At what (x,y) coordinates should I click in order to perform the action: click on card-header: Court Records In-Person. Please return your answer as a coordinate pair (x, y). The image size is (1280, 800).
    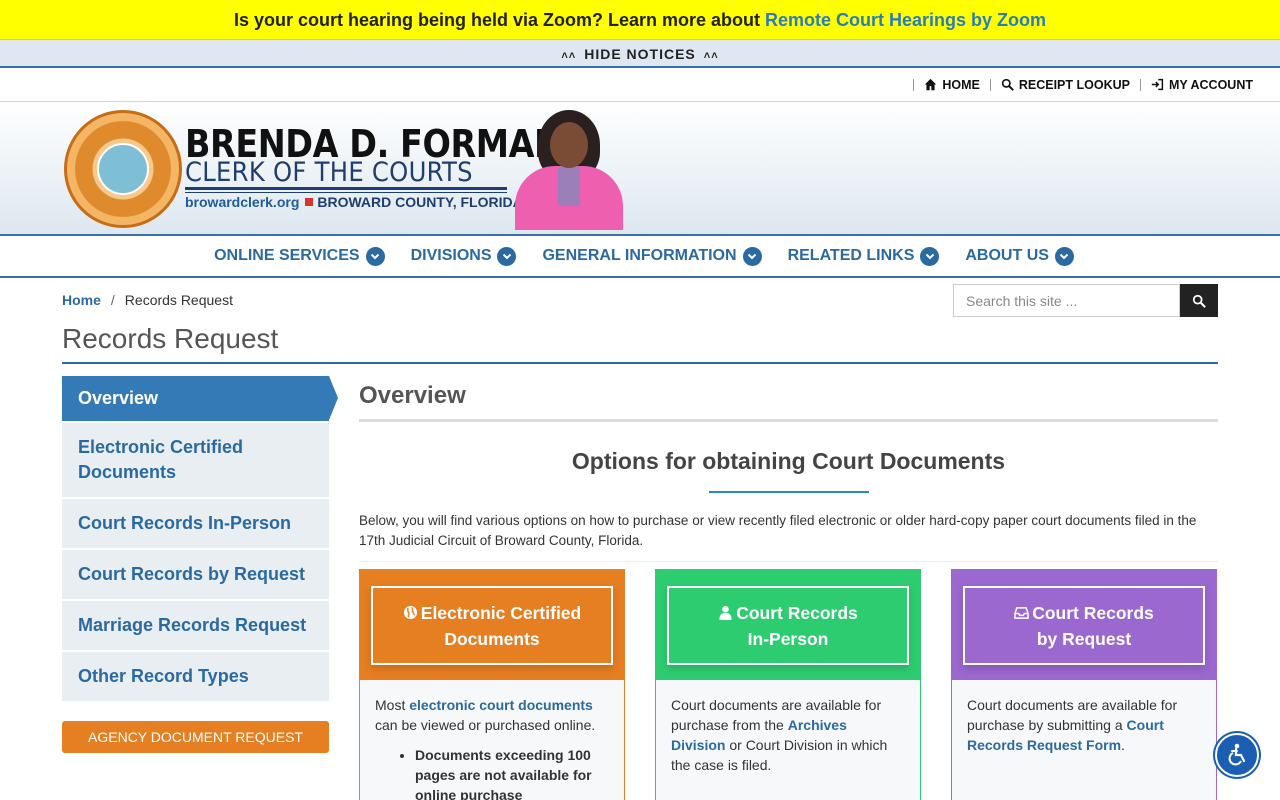
    Looking at the image, I should click on (788, 625).